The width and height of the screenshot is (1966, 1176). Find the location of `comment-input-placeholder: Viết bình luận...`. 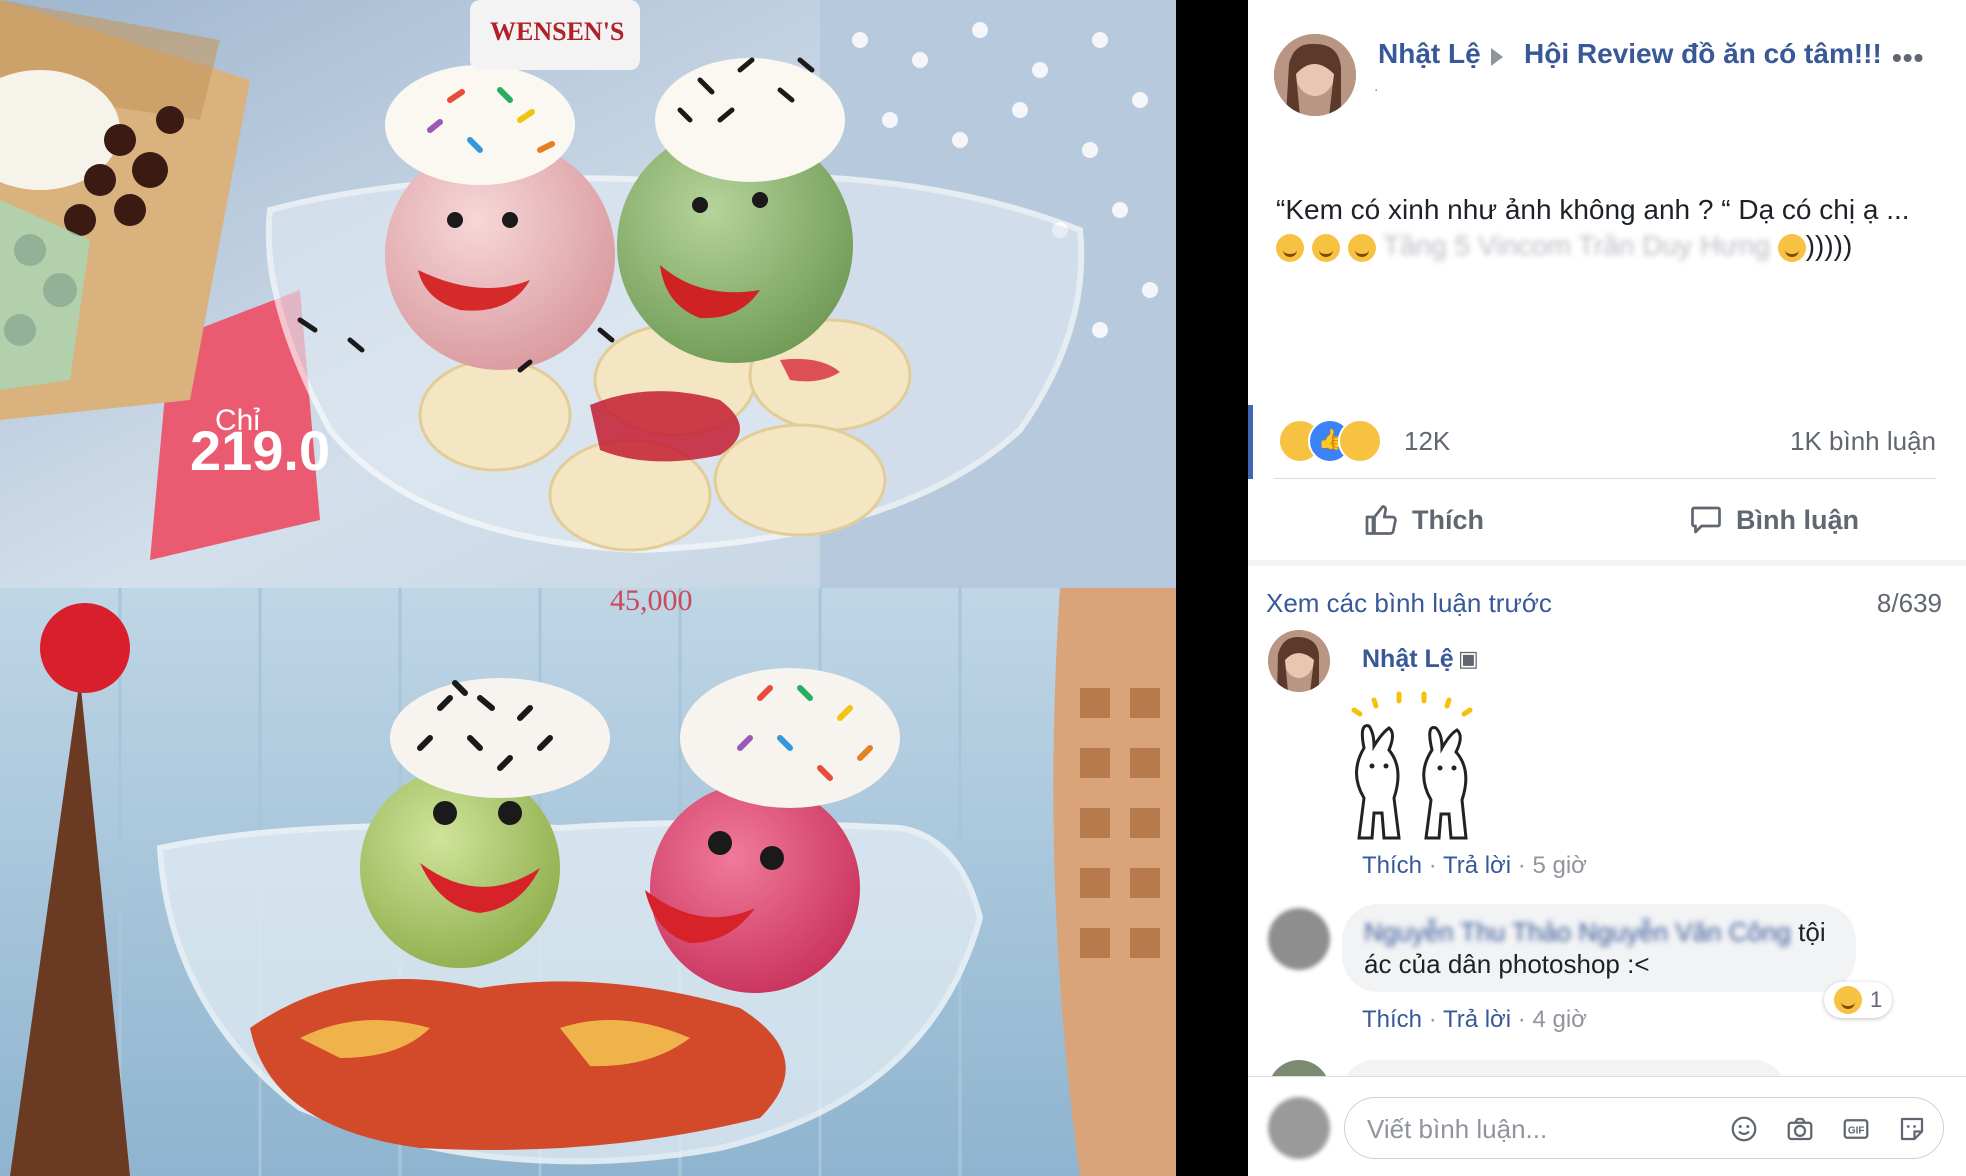

comment-input-placeholder: Viết bình luận... is located at coordinates (1457, 1129).